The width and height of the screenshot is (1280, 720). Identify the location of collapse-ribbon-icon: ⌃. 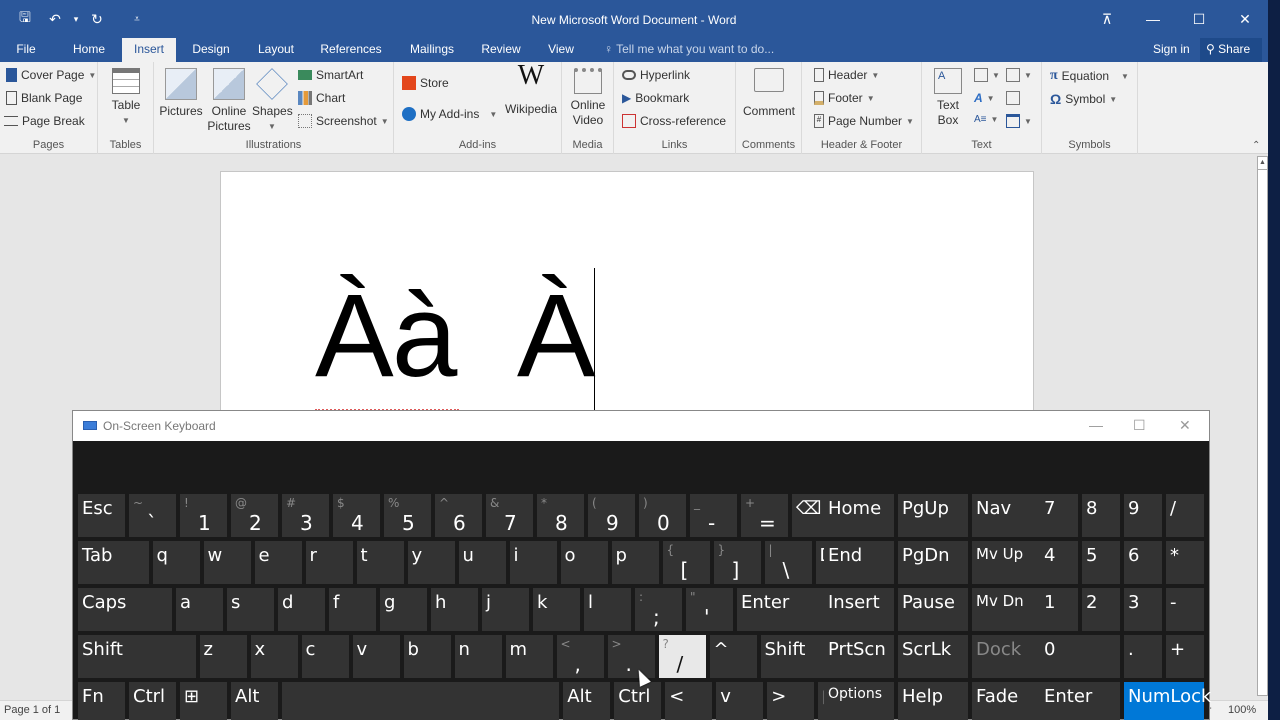
(1256, 145).